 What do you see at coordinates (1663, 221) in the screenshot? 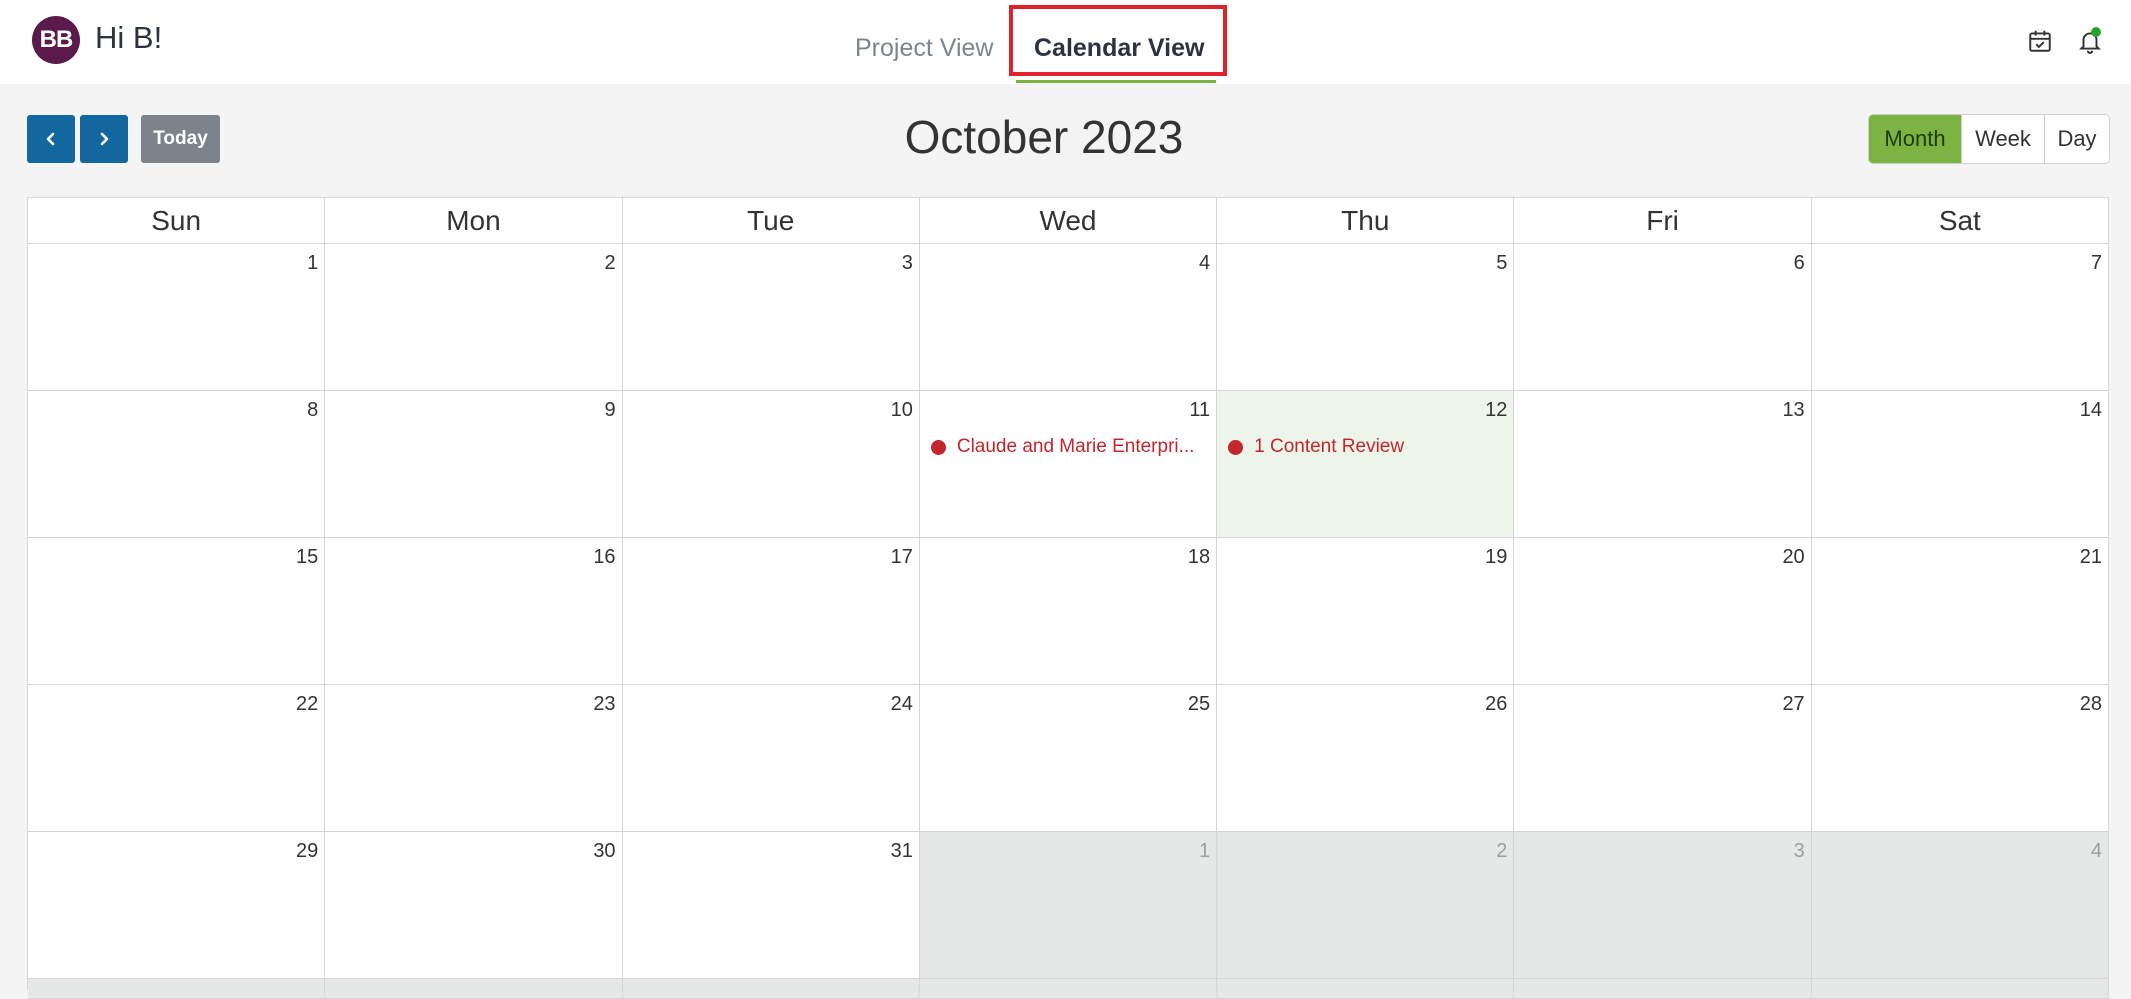
I see `weekday-header: Fri` at bounding box center [1663, 221].